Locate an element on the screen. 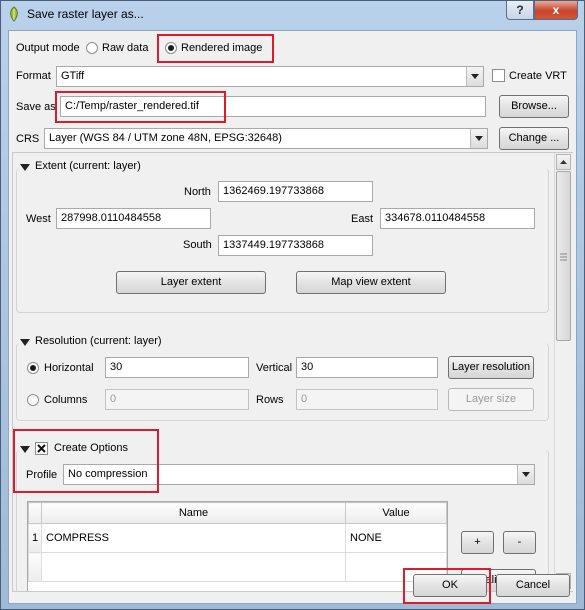 The height and width of the screenshot is (610, 585). crs-label: CRS is located at coordinates (28, 139).